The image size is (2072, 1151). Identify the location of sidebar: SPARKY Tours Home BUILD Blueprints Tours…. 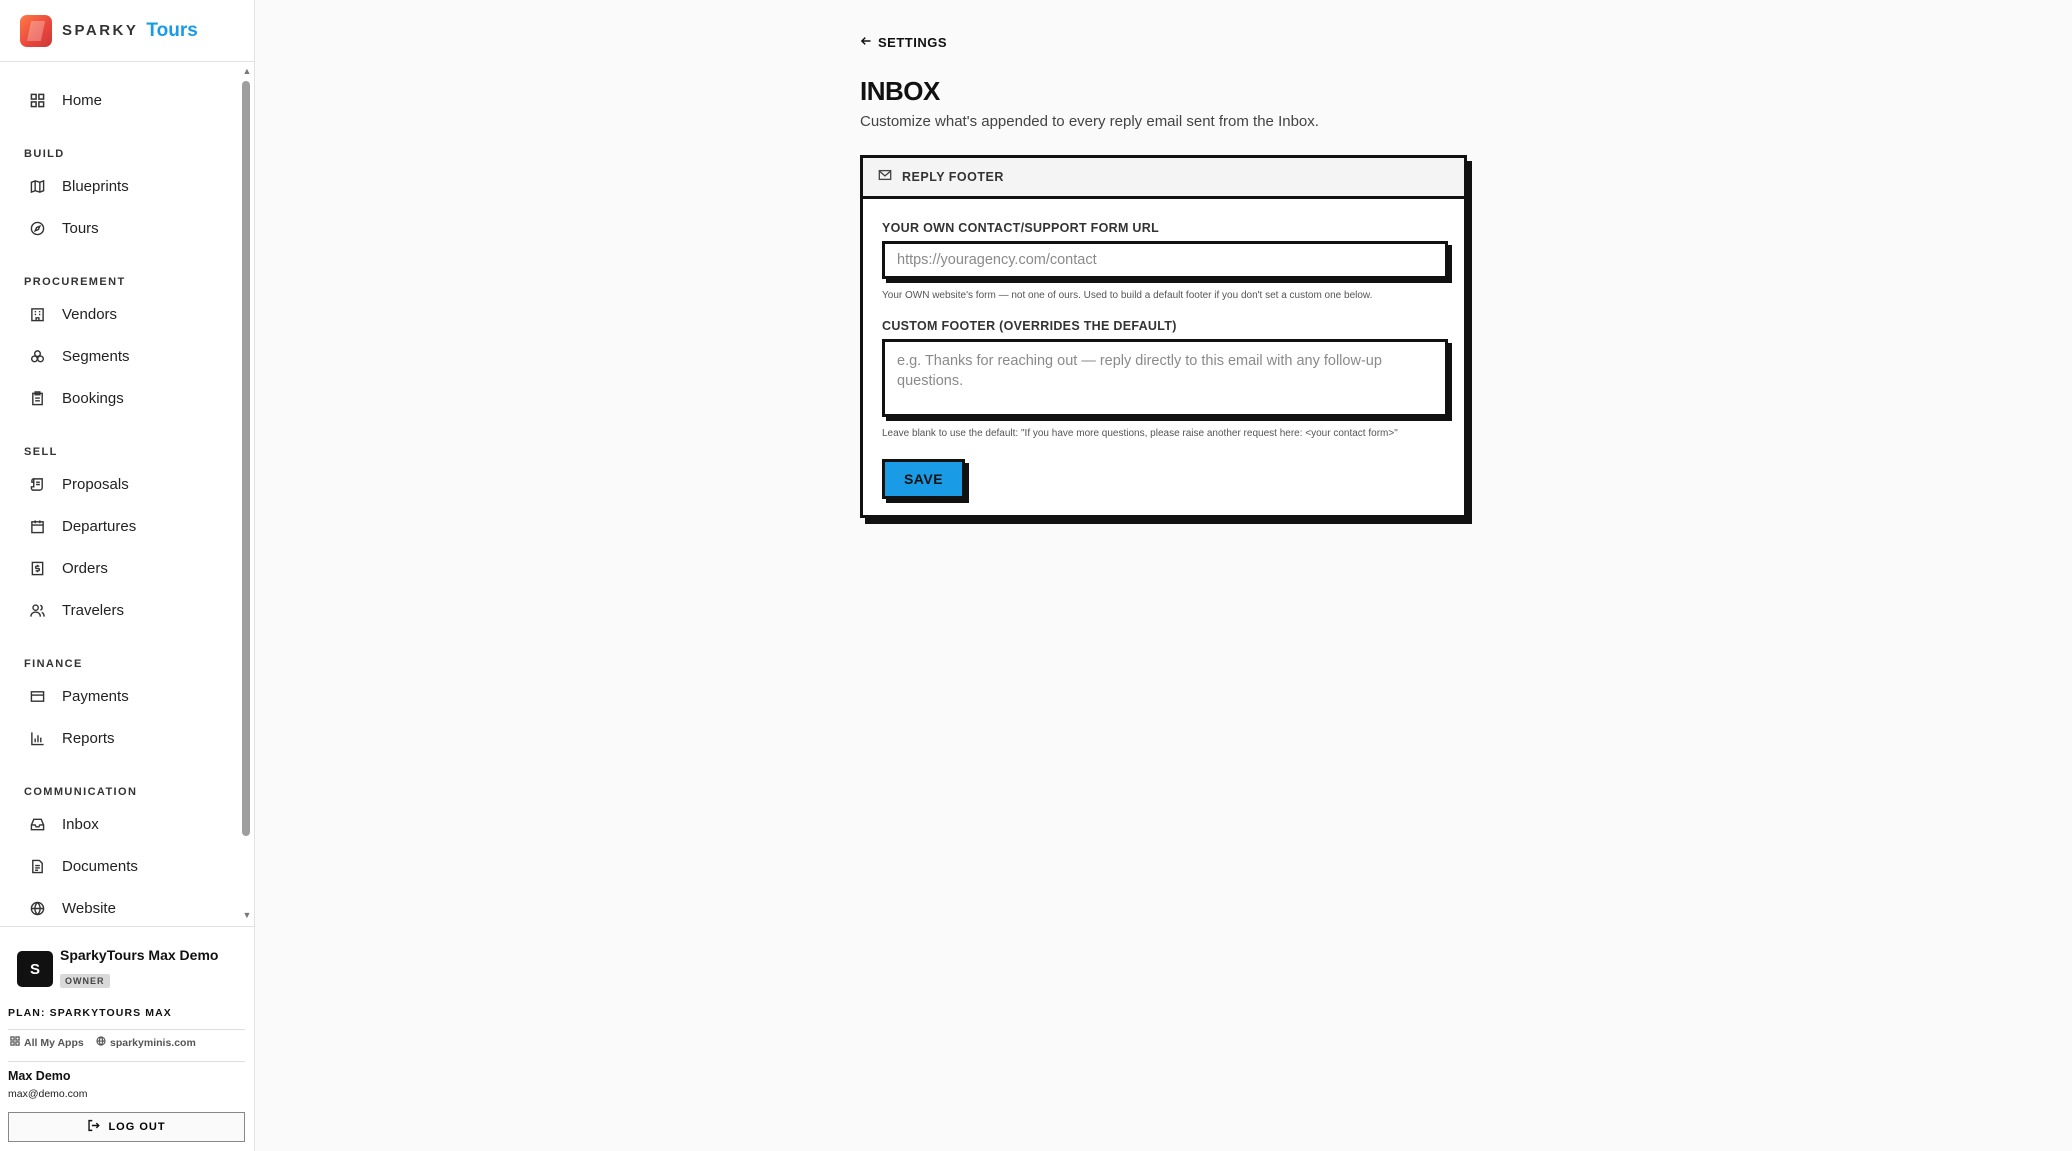
(127, 575).